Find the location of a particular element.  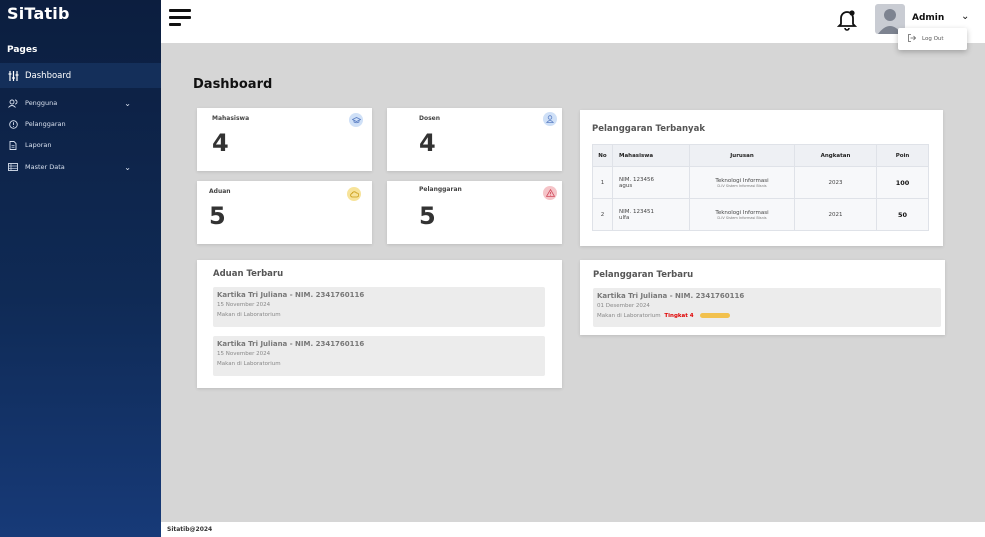

student-name: agus is located at coordinates (626, 185).